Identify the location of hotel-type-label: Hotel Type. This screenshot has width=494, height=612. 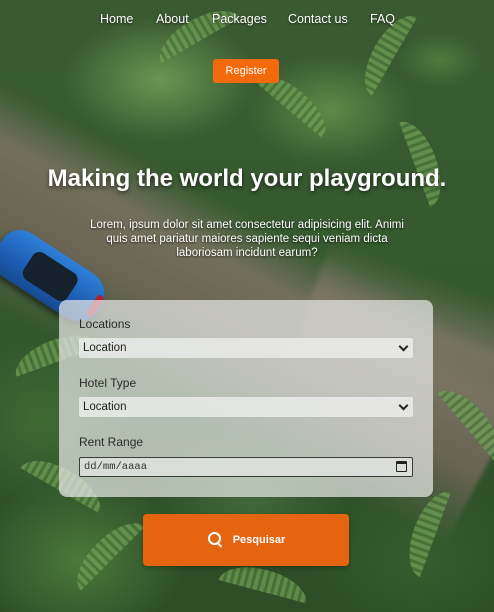
(108, 383).